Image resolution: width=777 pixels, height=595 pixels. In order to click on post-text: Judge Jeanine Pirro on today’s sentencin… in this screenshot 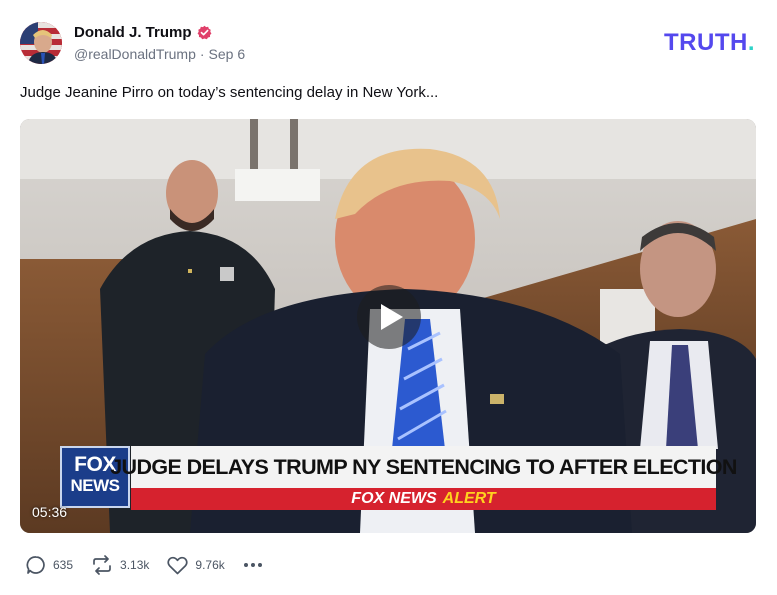, I will do `click(229, 92)`.